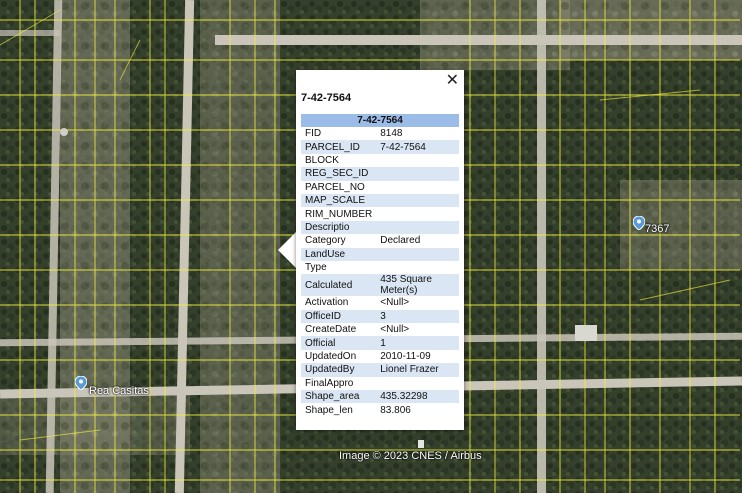 This screenshot has width=742, height=493. Describe the element at coordinates (327, 303) in the screenshot. I see `attribute-key: Activation` at that location.